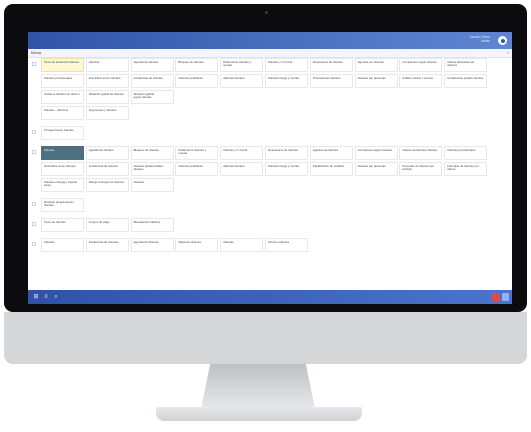 The width and height of the screenshot is (531, 432). Describe the element at coordinates (62, 97) in the screenshot. I see `menu-tile: Cartas a clientes sin docum.` at that location.